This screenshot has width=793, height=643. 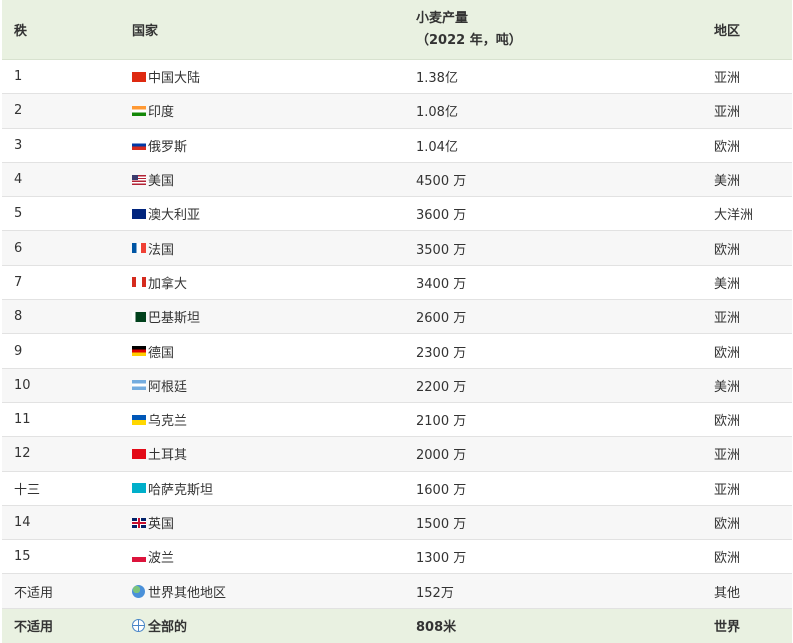 I want to click on table-row: 7 加拿大 3400 万 美洲, so click(x=397, y=283).